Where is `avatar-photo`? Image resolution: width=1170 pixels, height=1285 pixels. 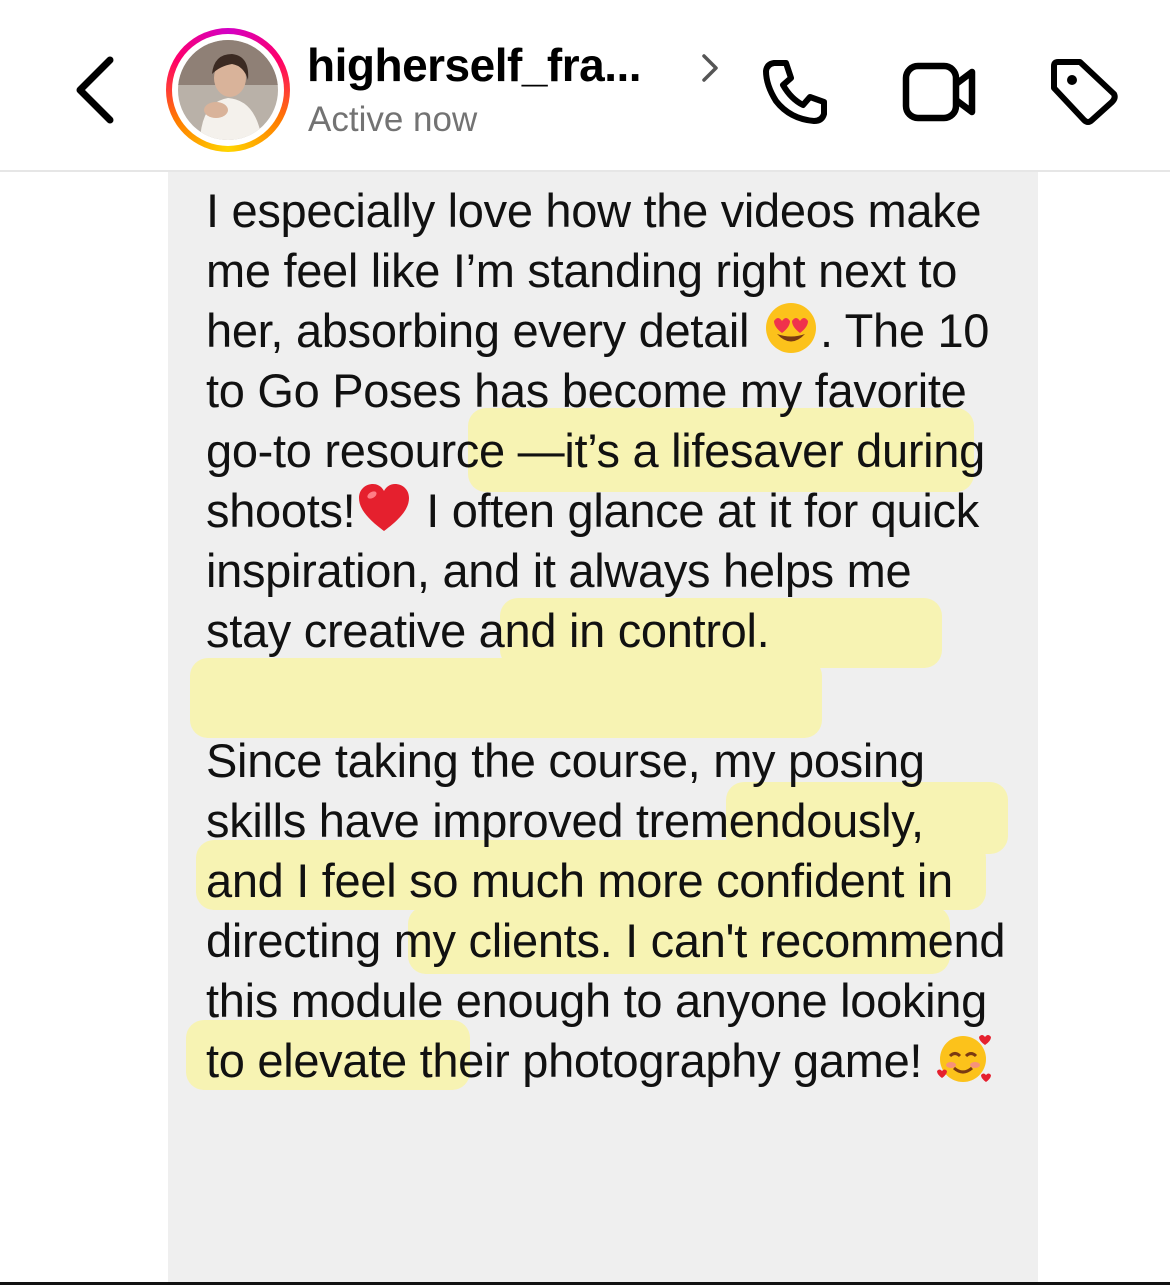
avatar-photo is located at coordinates (228, 90).